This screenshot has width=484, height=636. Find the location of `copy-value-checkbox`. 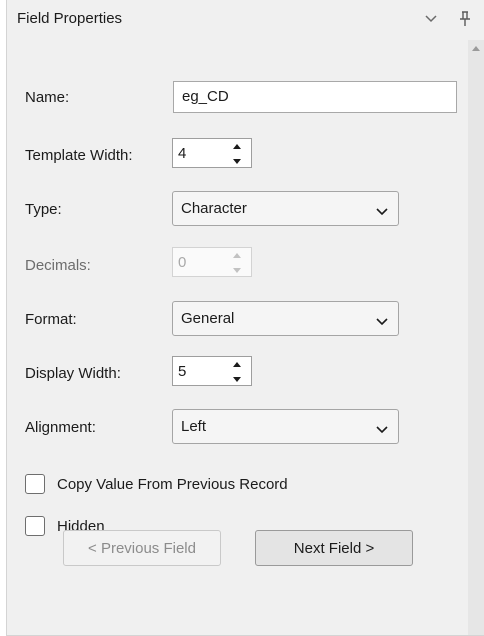

copy-value-checkbox is located at coordinates (35, 484).